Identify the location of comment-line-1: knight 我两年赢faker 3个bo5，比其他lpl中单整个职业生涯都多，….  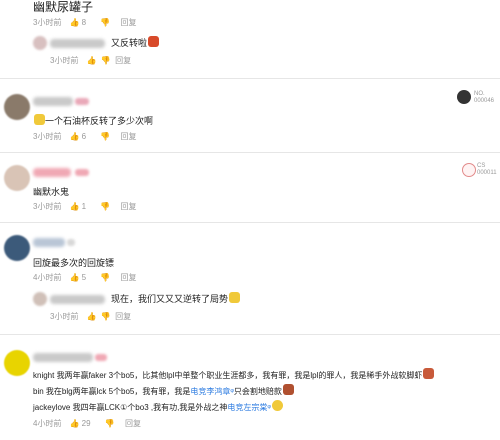
(234, 375).